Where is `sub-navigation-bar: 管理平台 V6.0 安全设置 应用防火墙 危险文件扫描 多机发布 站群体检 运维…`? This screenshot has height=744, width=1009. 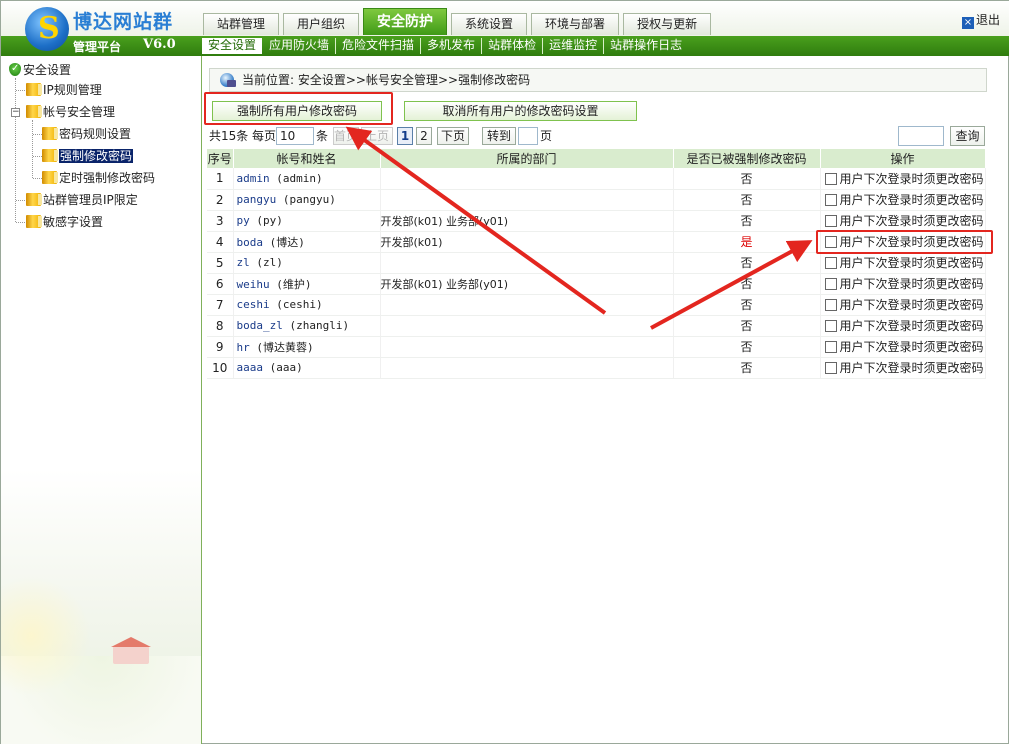 sub-navigation-bar: 管理平台 V6.0 安全设置 应用防火墙 危险文件扫描 多机发布 站群体检 运维… is located at coordinates (505, 46).